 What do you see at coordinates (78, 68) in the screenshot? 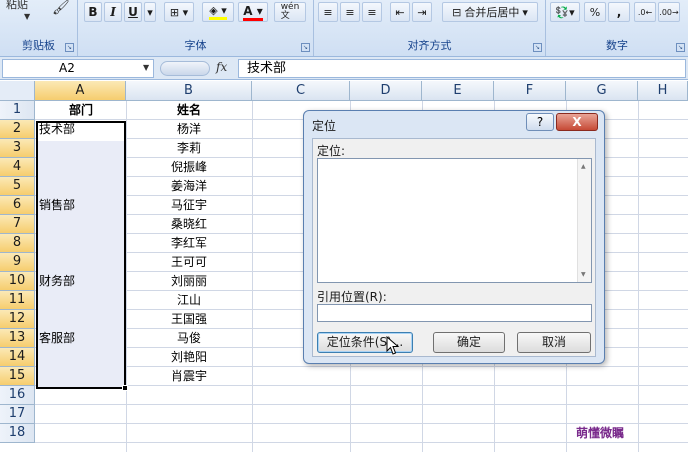
I see `name-box: A2` at bounding box center [78, 68].